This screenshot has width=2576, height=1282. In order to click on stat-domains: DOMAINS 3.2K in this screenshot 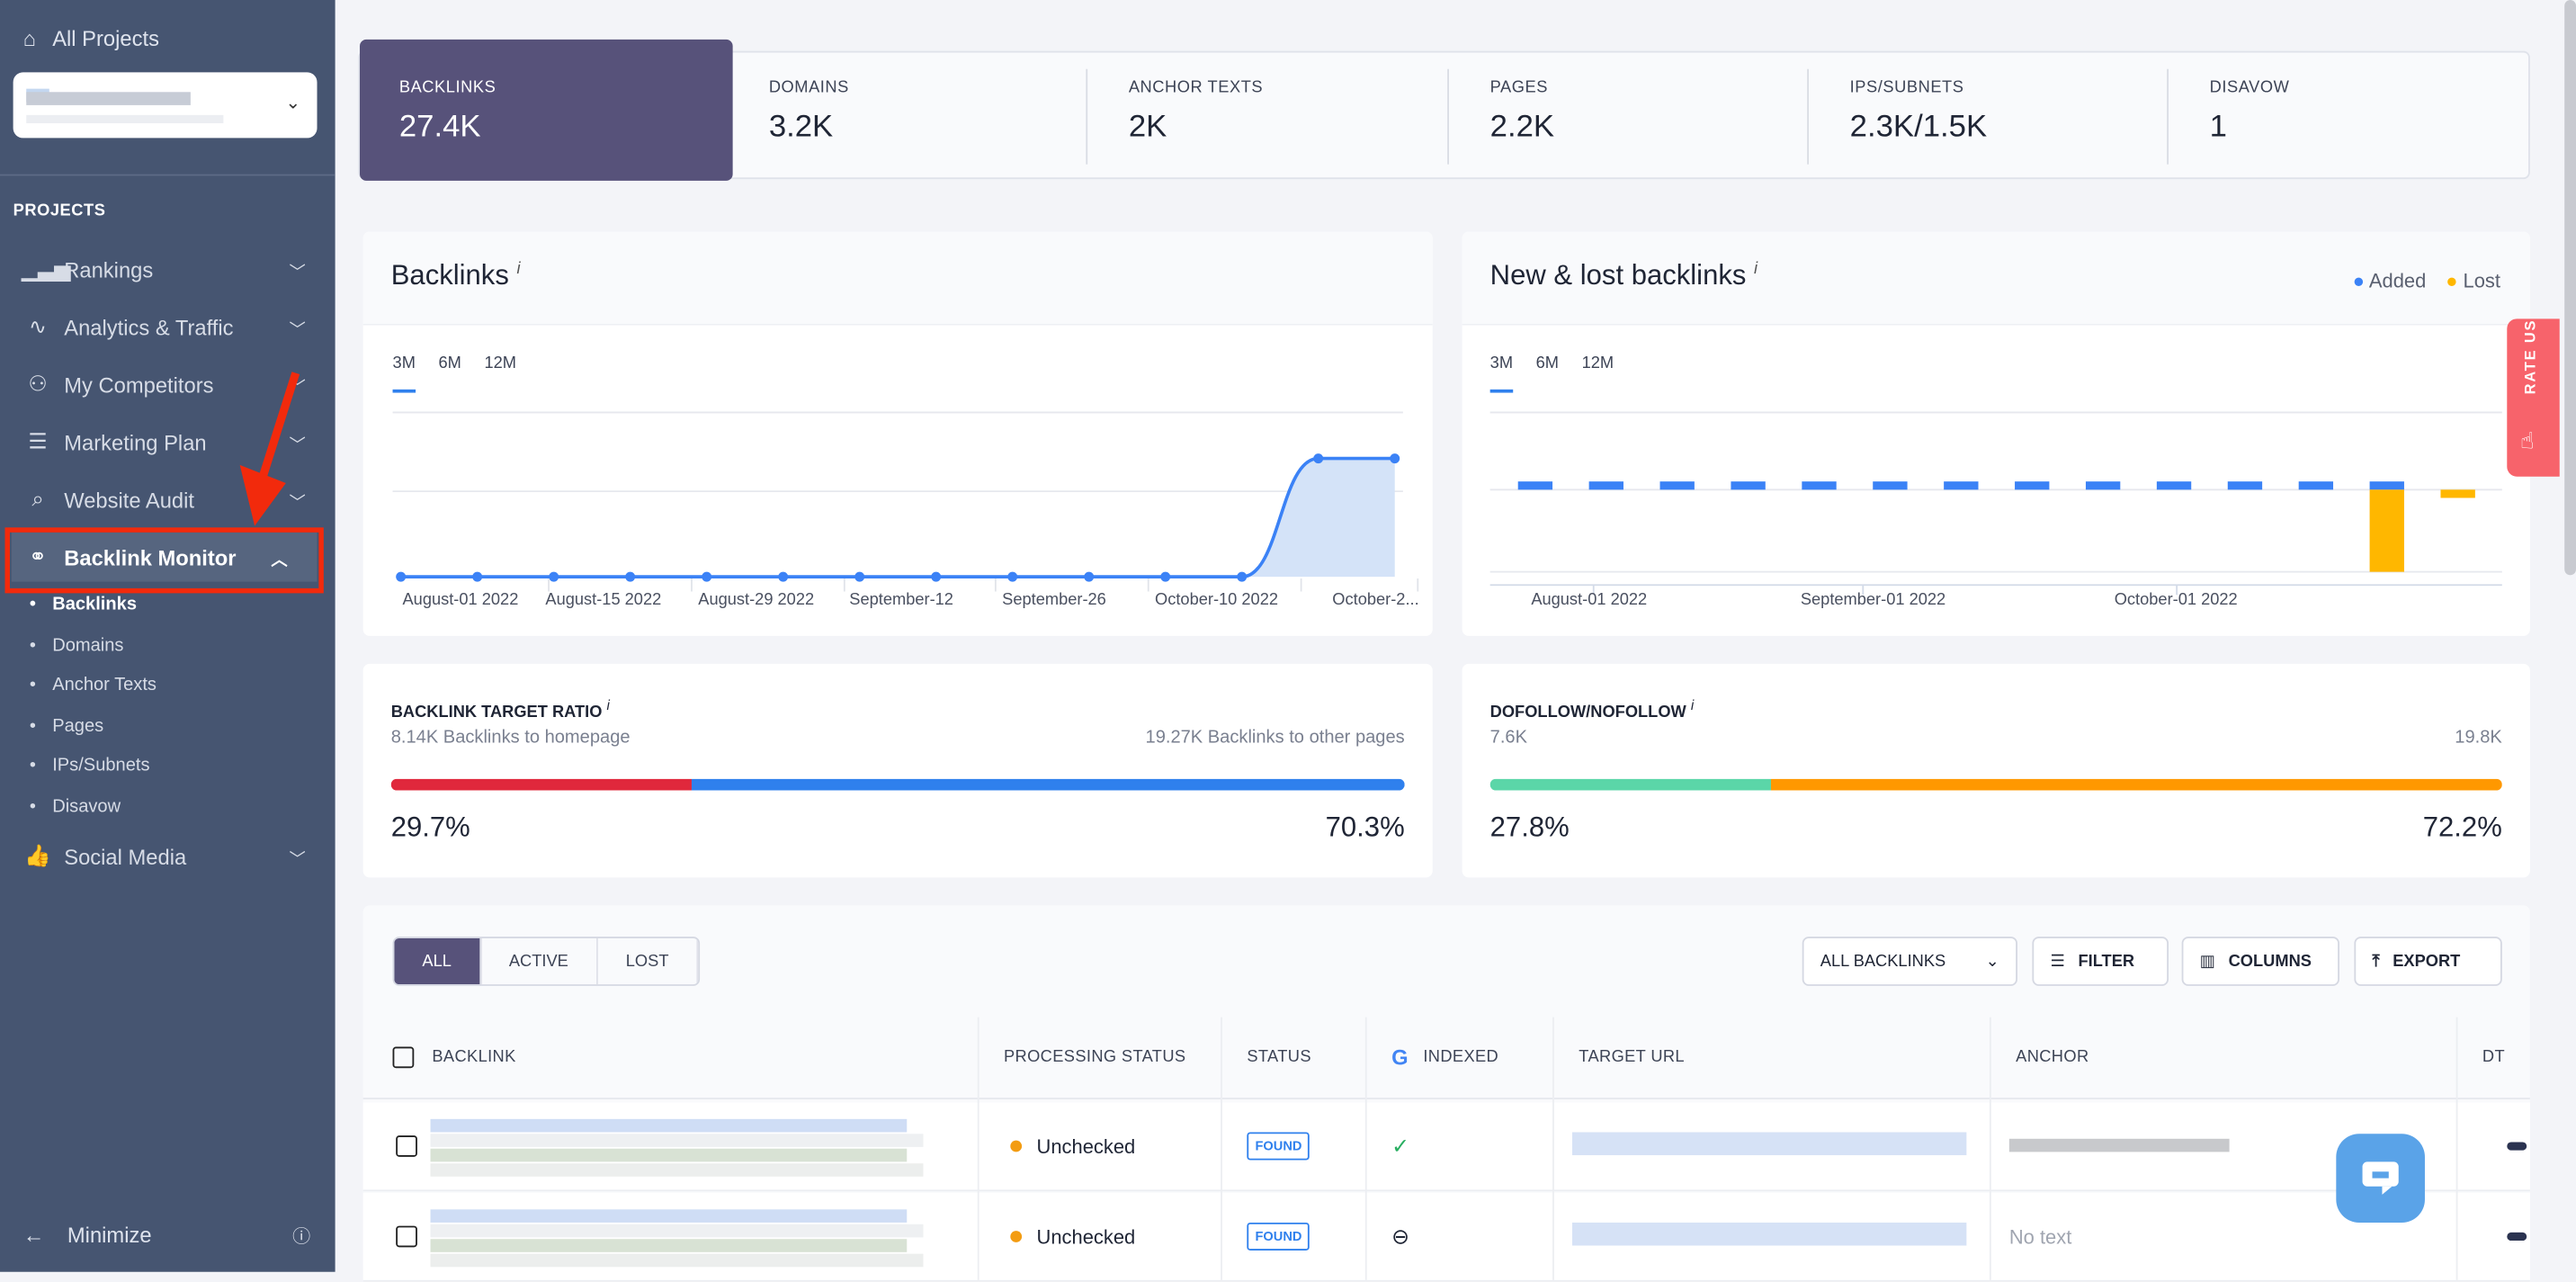, I will do `click(909, 114)`.